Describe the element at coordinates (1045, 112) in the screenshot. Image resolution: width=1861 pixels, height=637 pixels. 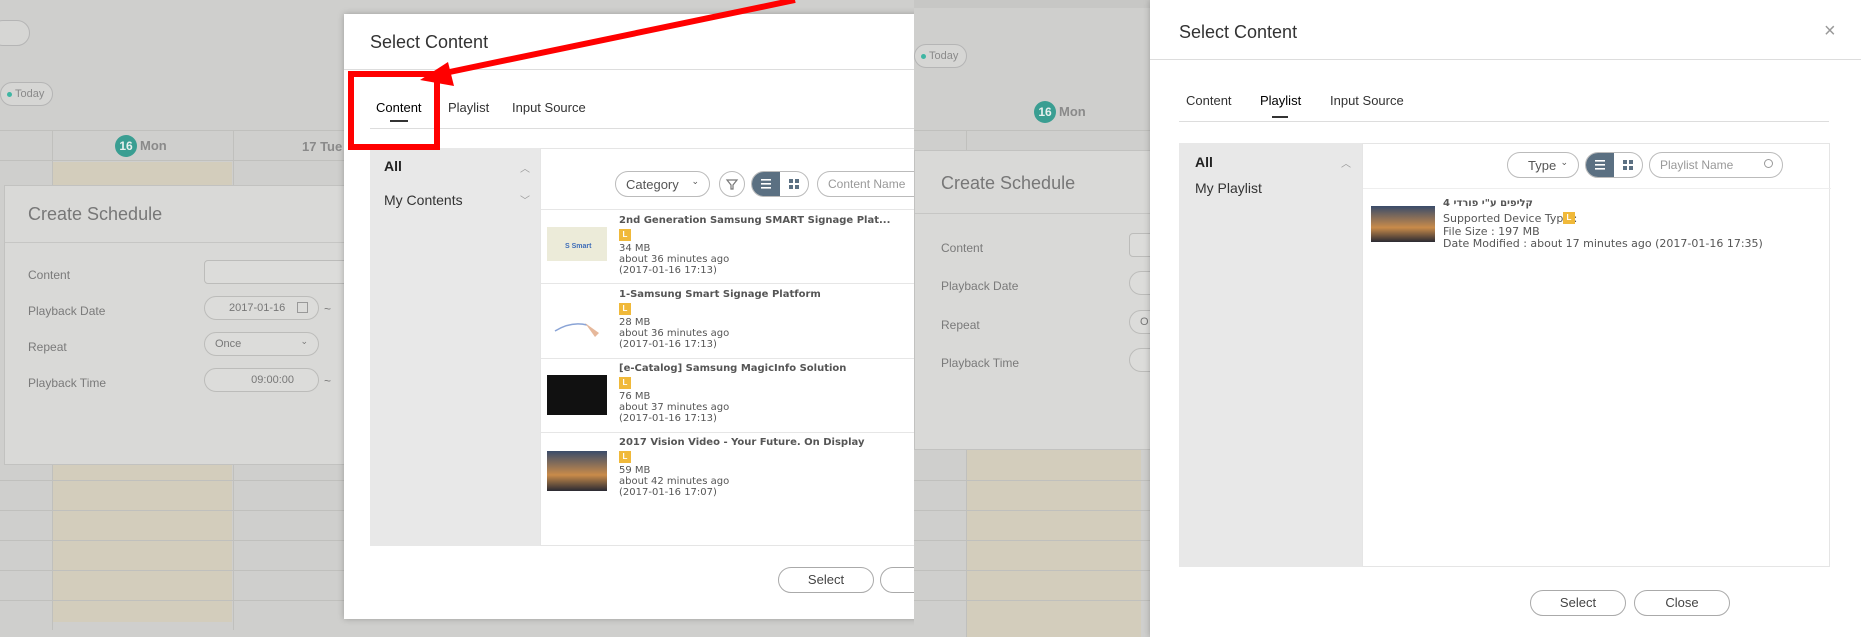
I see `day-number-badge: 16` at that location.